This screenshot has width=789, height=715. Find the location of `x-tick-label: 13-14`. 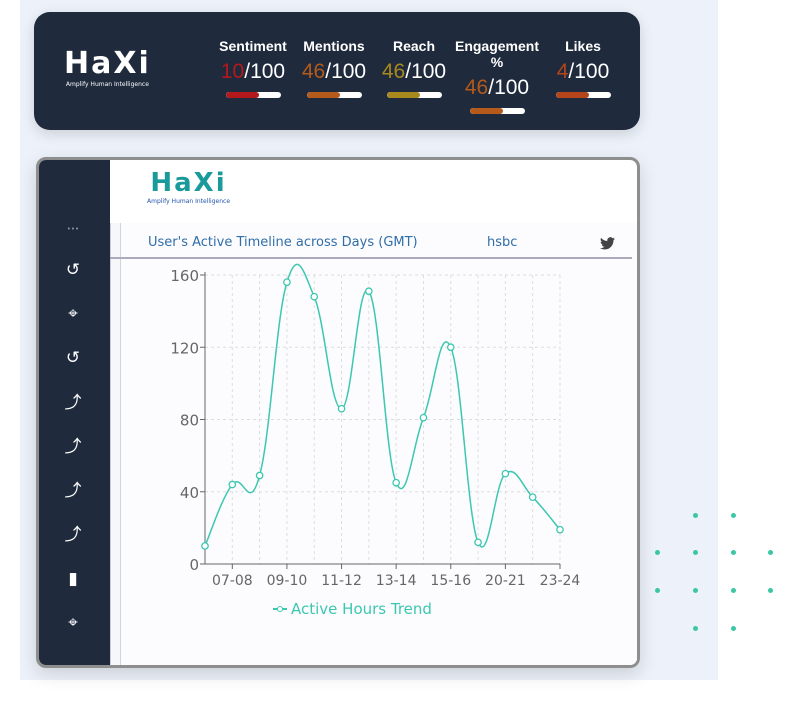

x-tick-label: 13-14 is located at coordinates (396, 581).